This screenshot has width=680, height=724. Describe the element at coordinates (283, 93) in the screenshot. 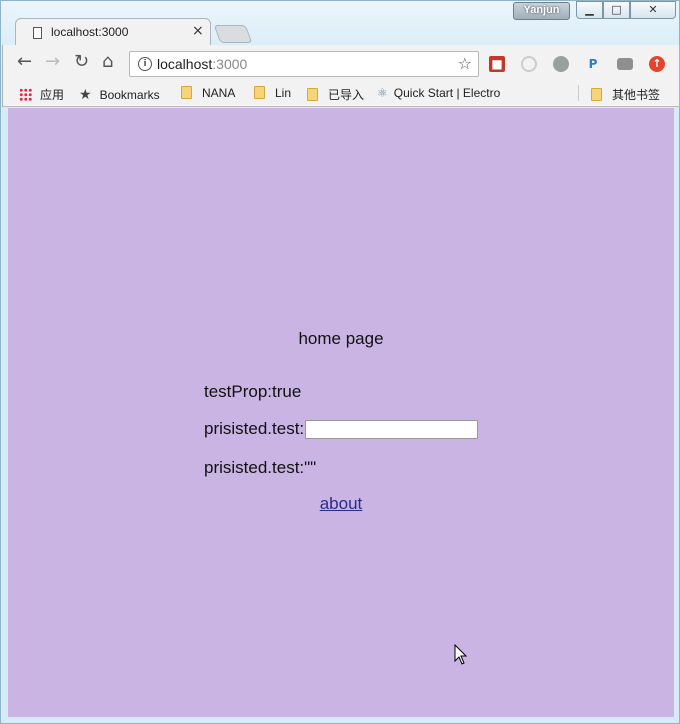

I see `bookmark-label: Lin` at that location.